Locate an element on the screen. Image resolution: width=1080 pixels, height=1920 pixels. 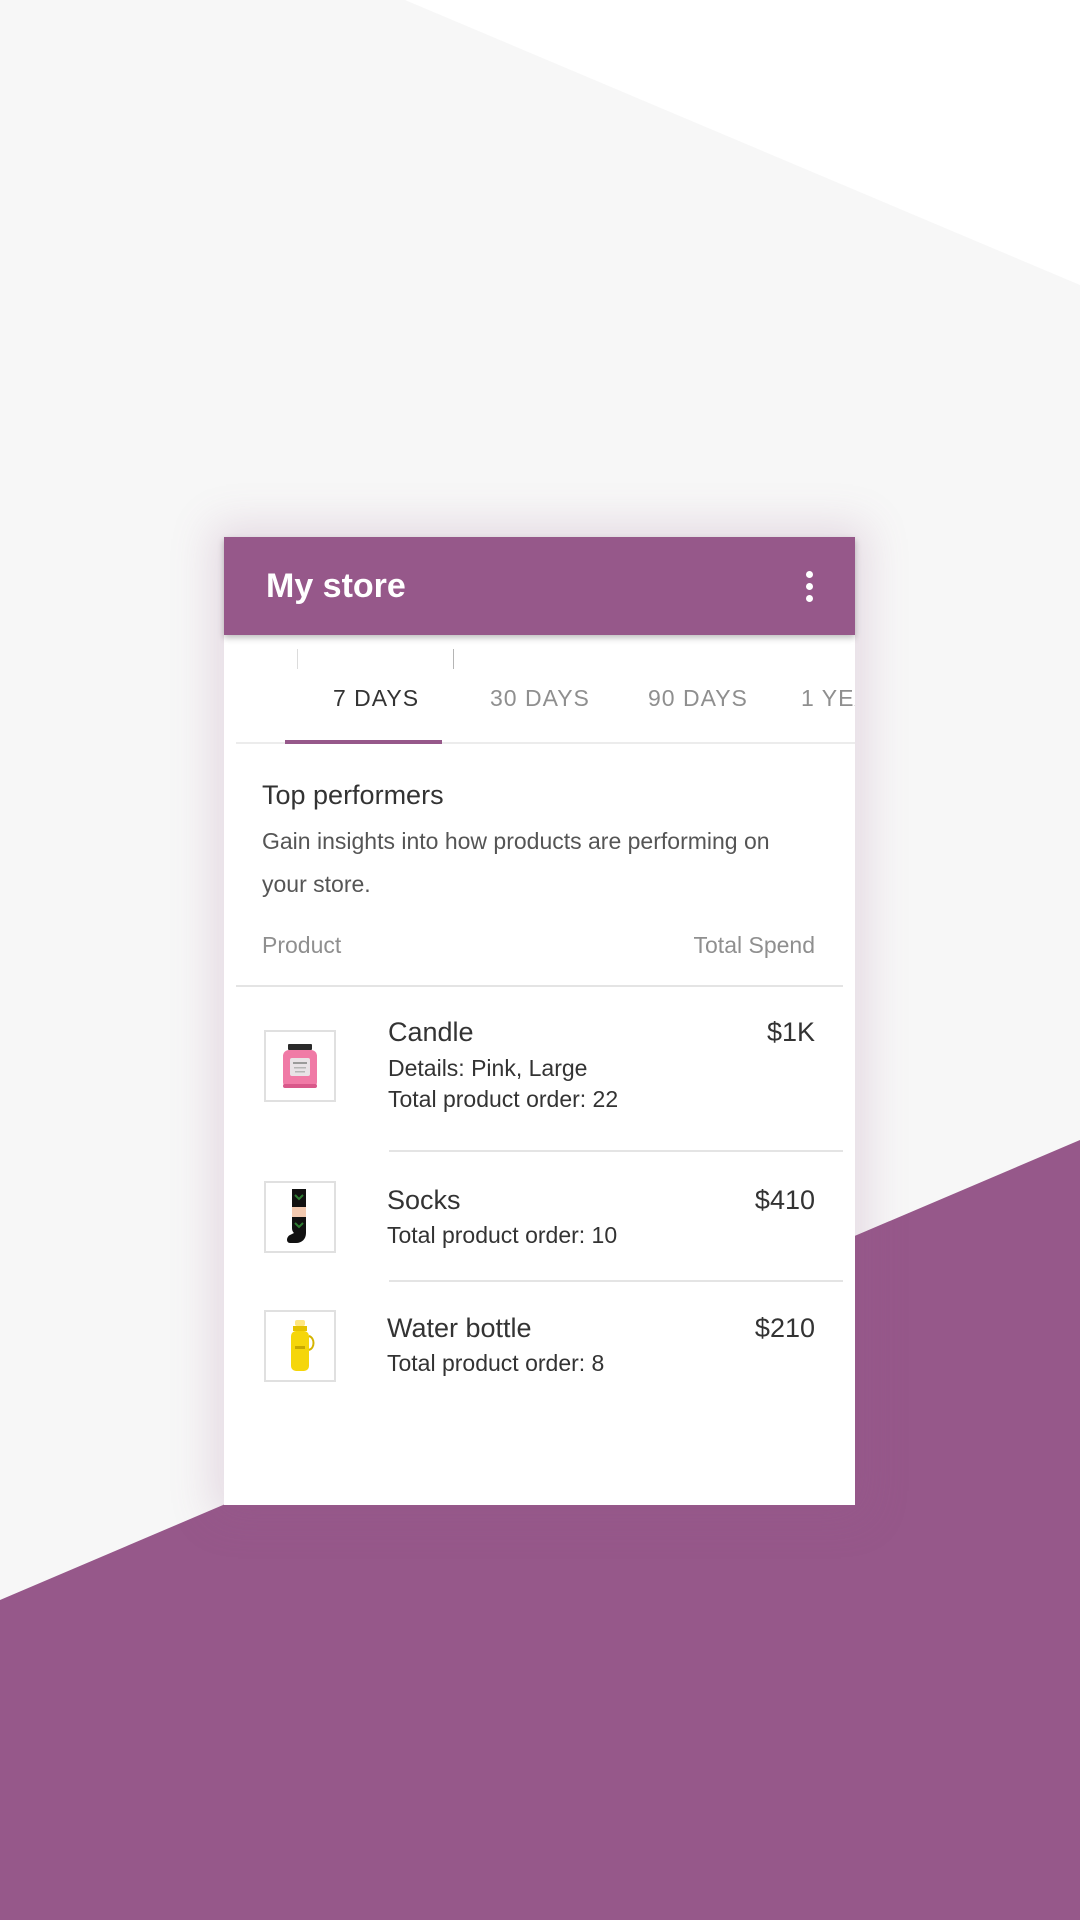
product-name: Candle is located at coordinates (431, 1032).